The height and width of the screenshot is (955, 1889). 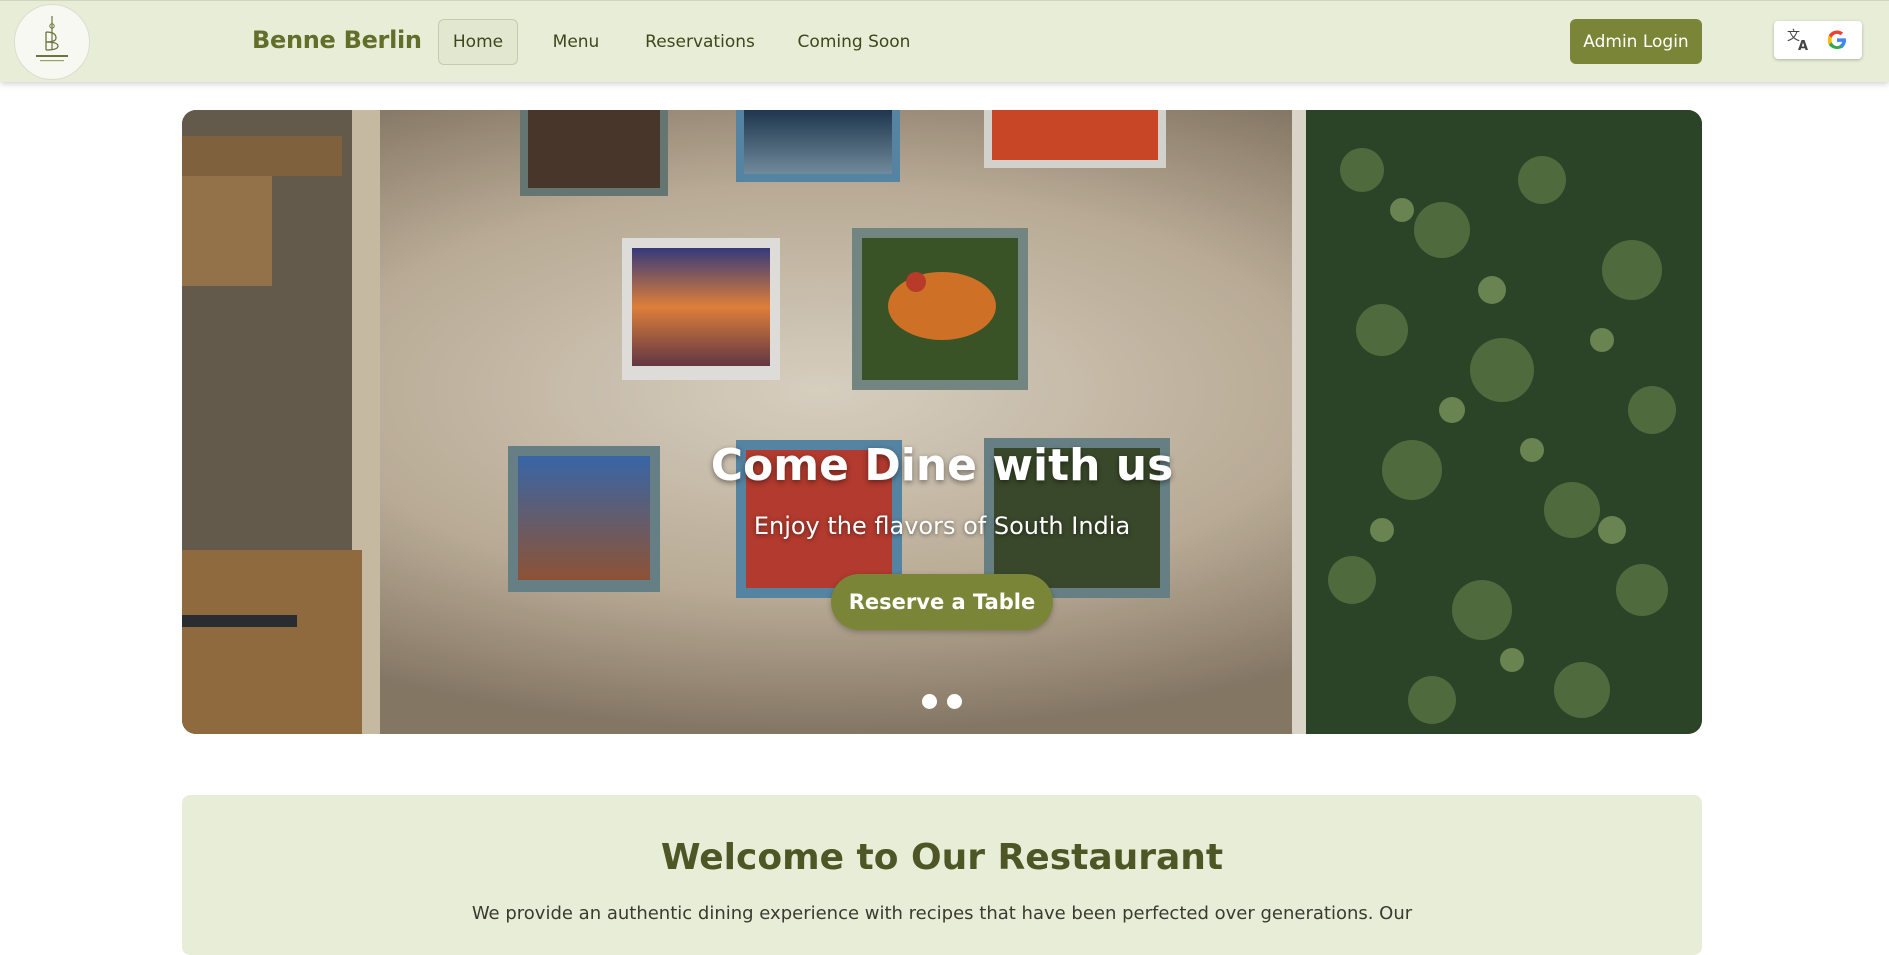 I want to click on svg-text: A, so click(x=1803, y=46).